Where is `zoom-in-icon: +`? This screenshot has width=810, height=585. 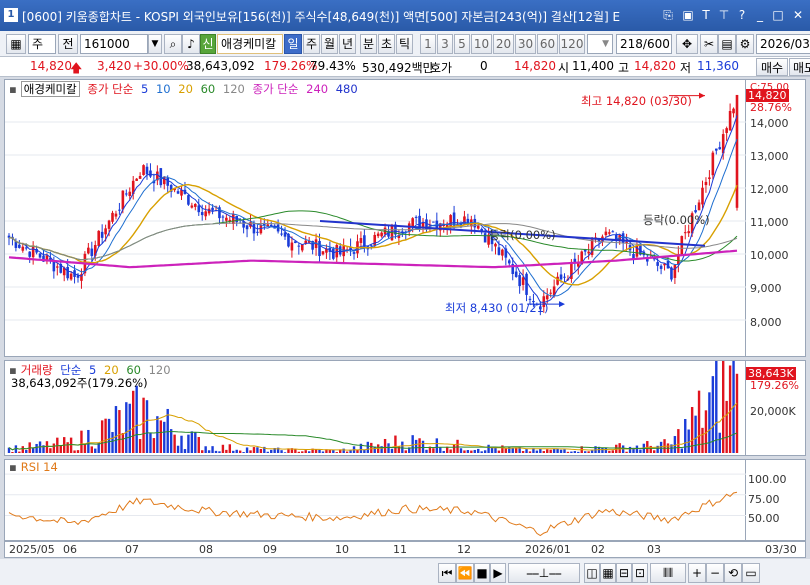 zoom-in-icon: + is located at coordinates (697, 573).